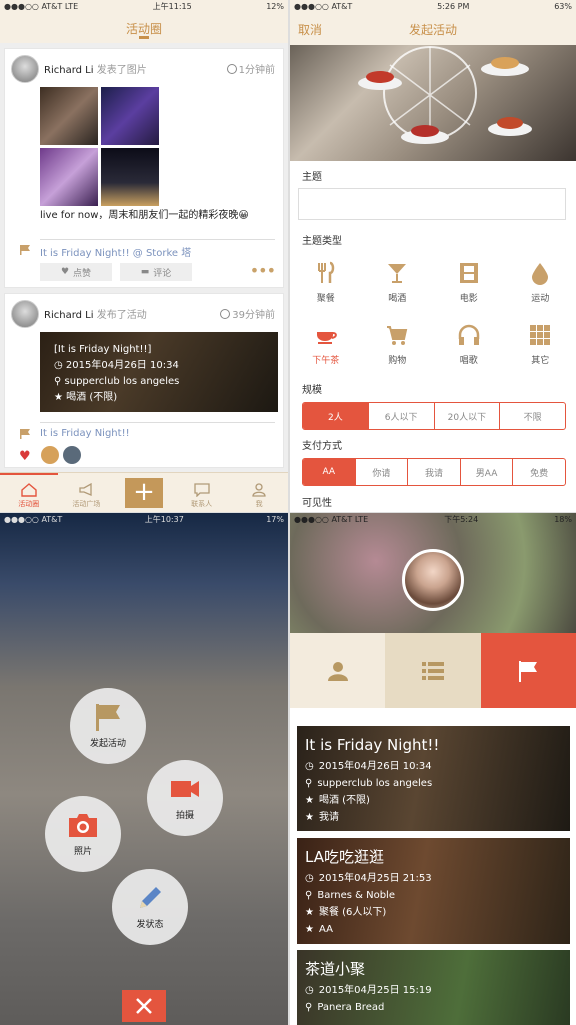 The height and width of the screenshot is (1025, 576). Describe the element at coordinates (350, 1007) in the screenshot. I see `event-place: Panera Bread` at that location.